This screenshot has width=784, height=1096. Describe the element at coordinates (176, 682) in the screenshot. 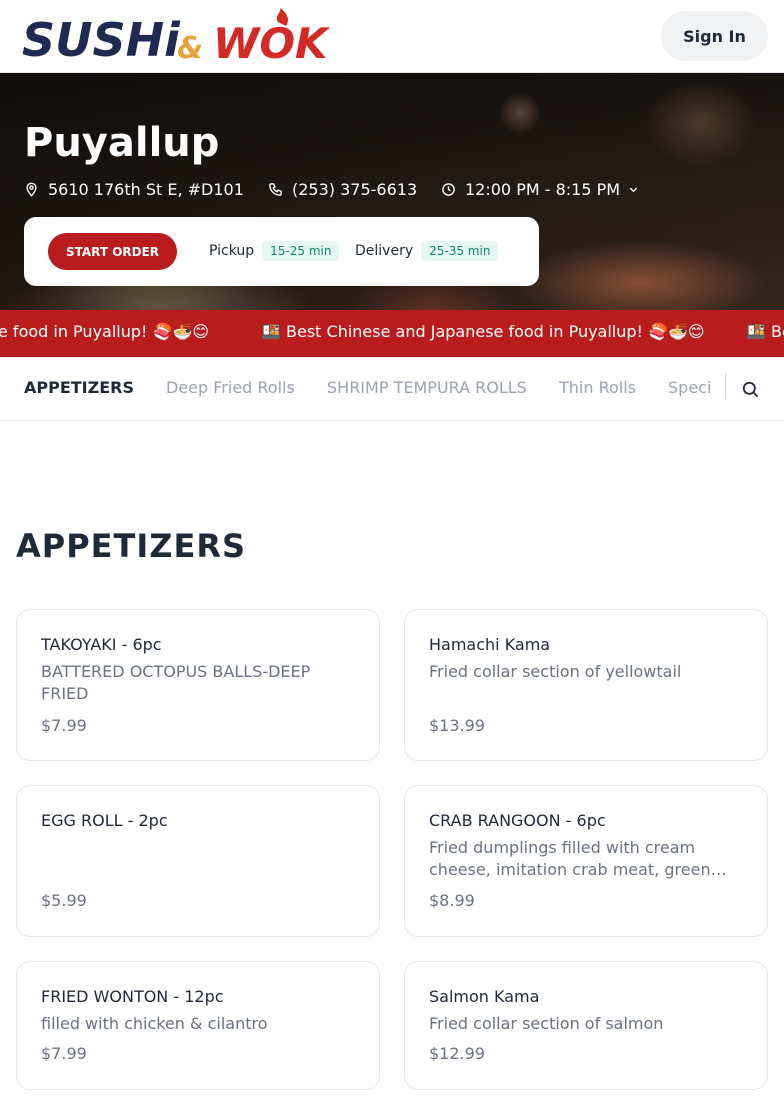

I see `item-description: BATTERED OCTOPUS BALLS-DEEP FRIED` at that location.